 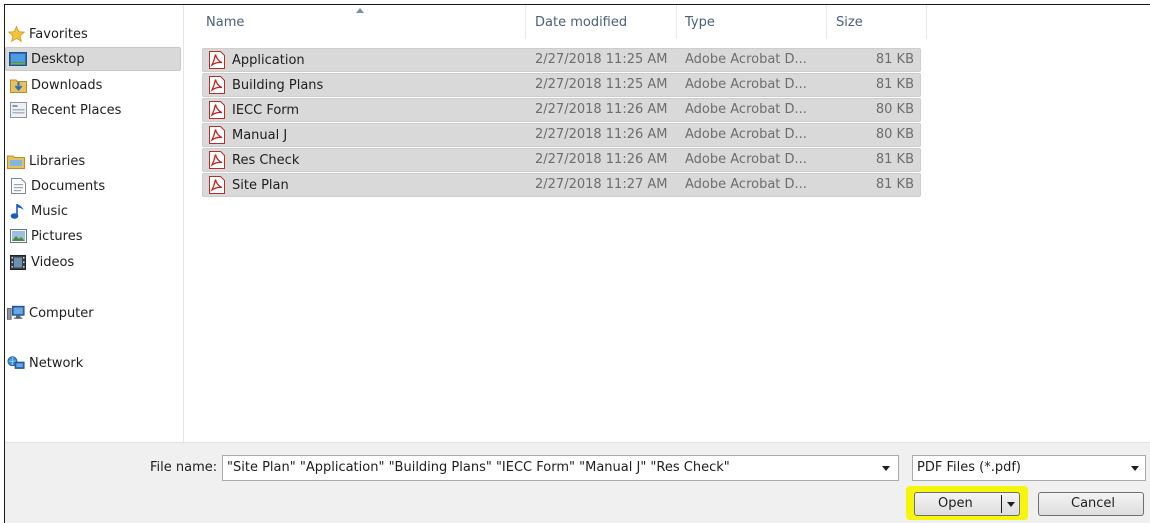 What do you see at coordinates (700, 22) in the screenshot?
I see `column-header-type-label: Type` at bounding box center [700, 22].